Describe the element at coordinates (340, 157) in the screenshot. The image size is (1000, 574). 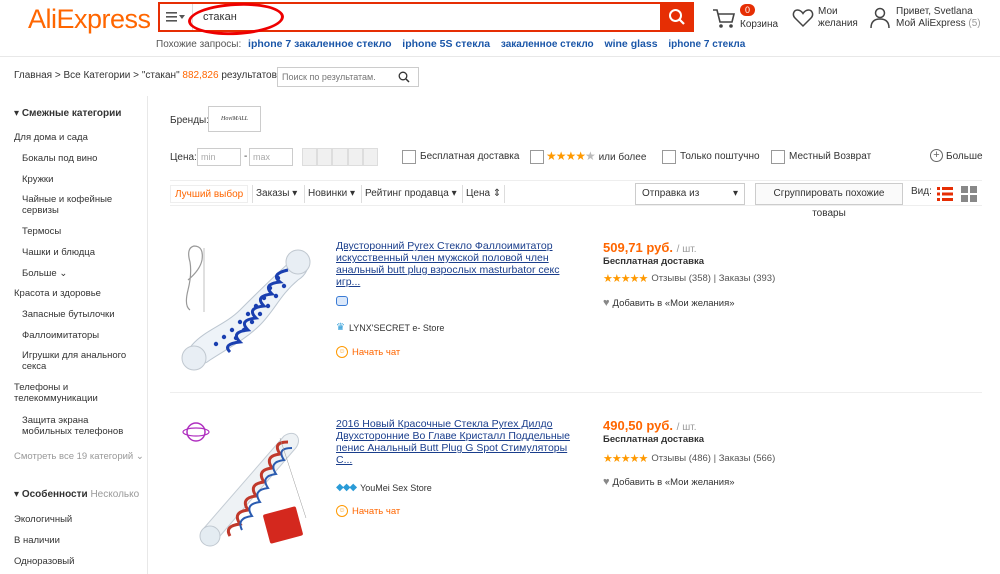
I see `price-range-histogram` at that location.